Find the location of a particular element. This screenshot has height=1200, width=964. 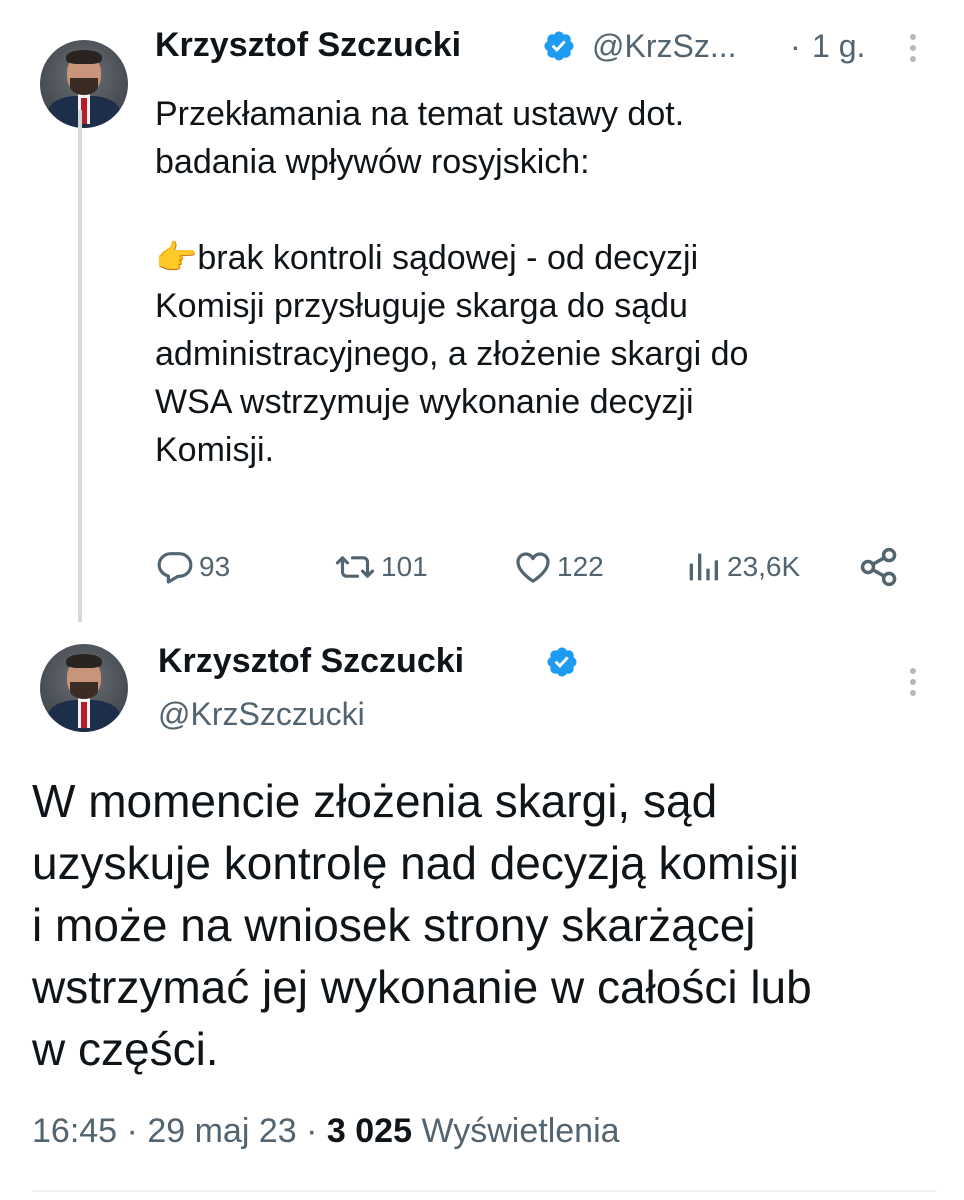

tweet-text-line: w części. is located at coordinates (125, 1049).